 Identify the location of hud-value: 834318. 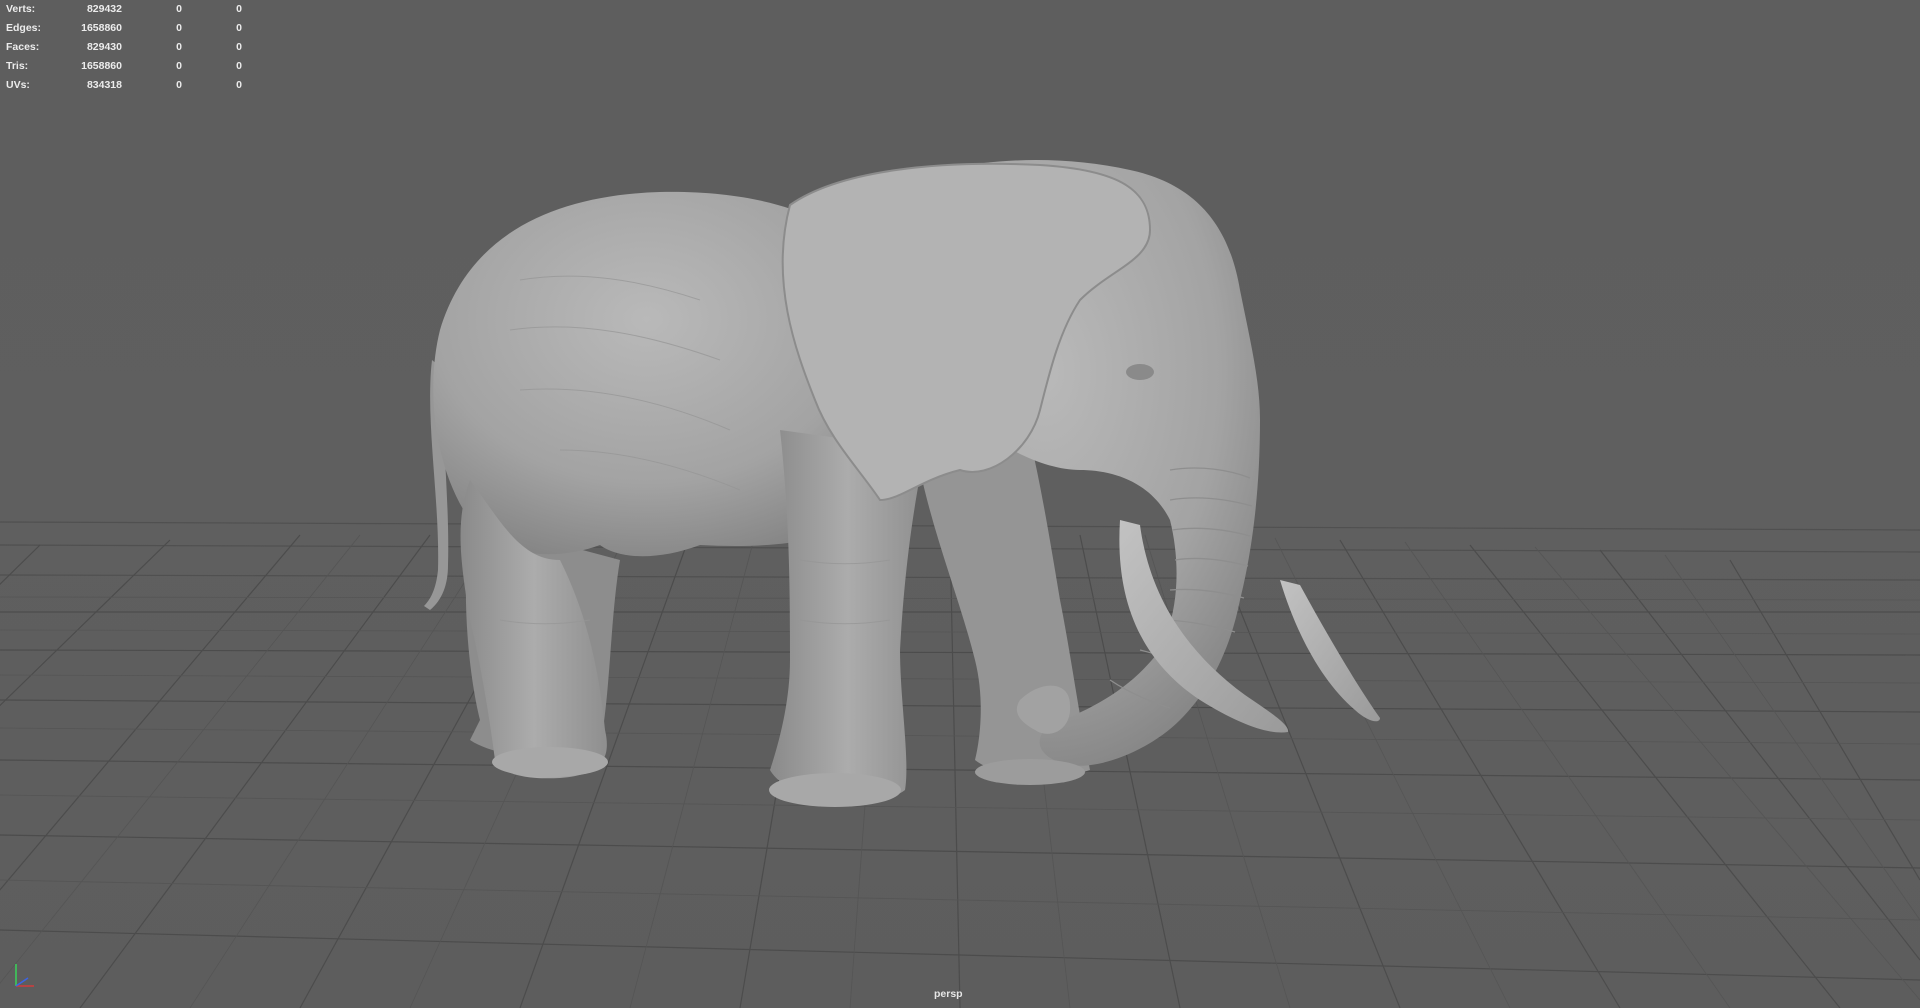
(104, 85).